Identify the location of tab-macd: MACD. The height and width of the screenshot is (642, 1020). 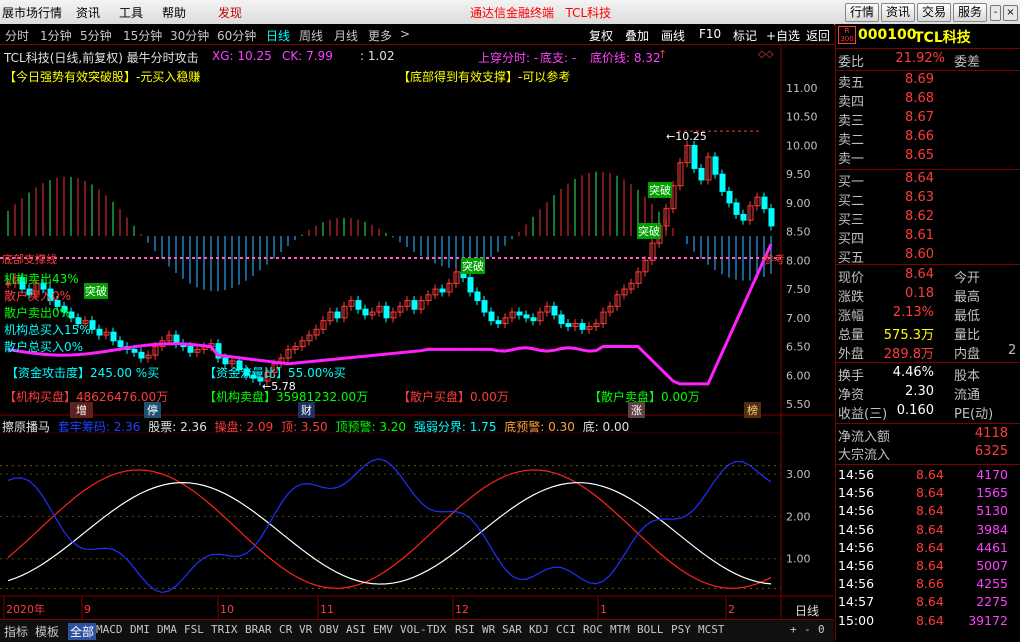
(109, 629).